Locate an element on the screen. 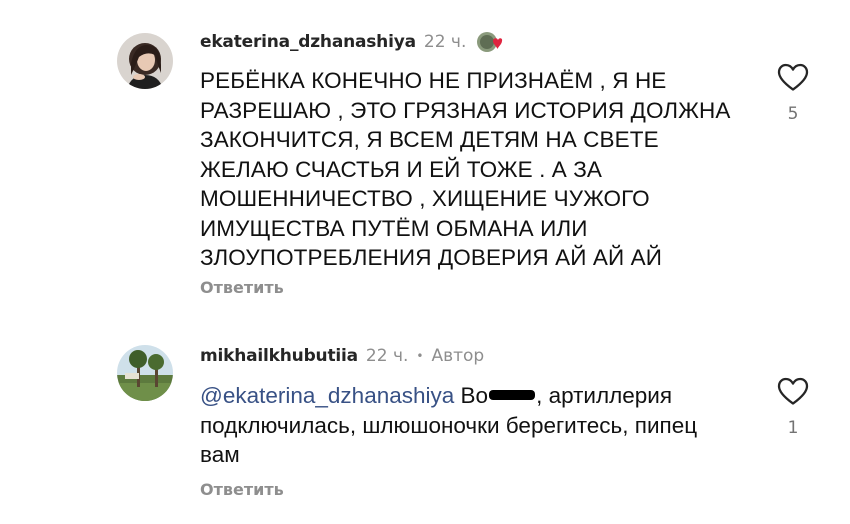 The height and width of the screenshot is (524, 850). like-control: 5 is located at coordinates (793, 93).